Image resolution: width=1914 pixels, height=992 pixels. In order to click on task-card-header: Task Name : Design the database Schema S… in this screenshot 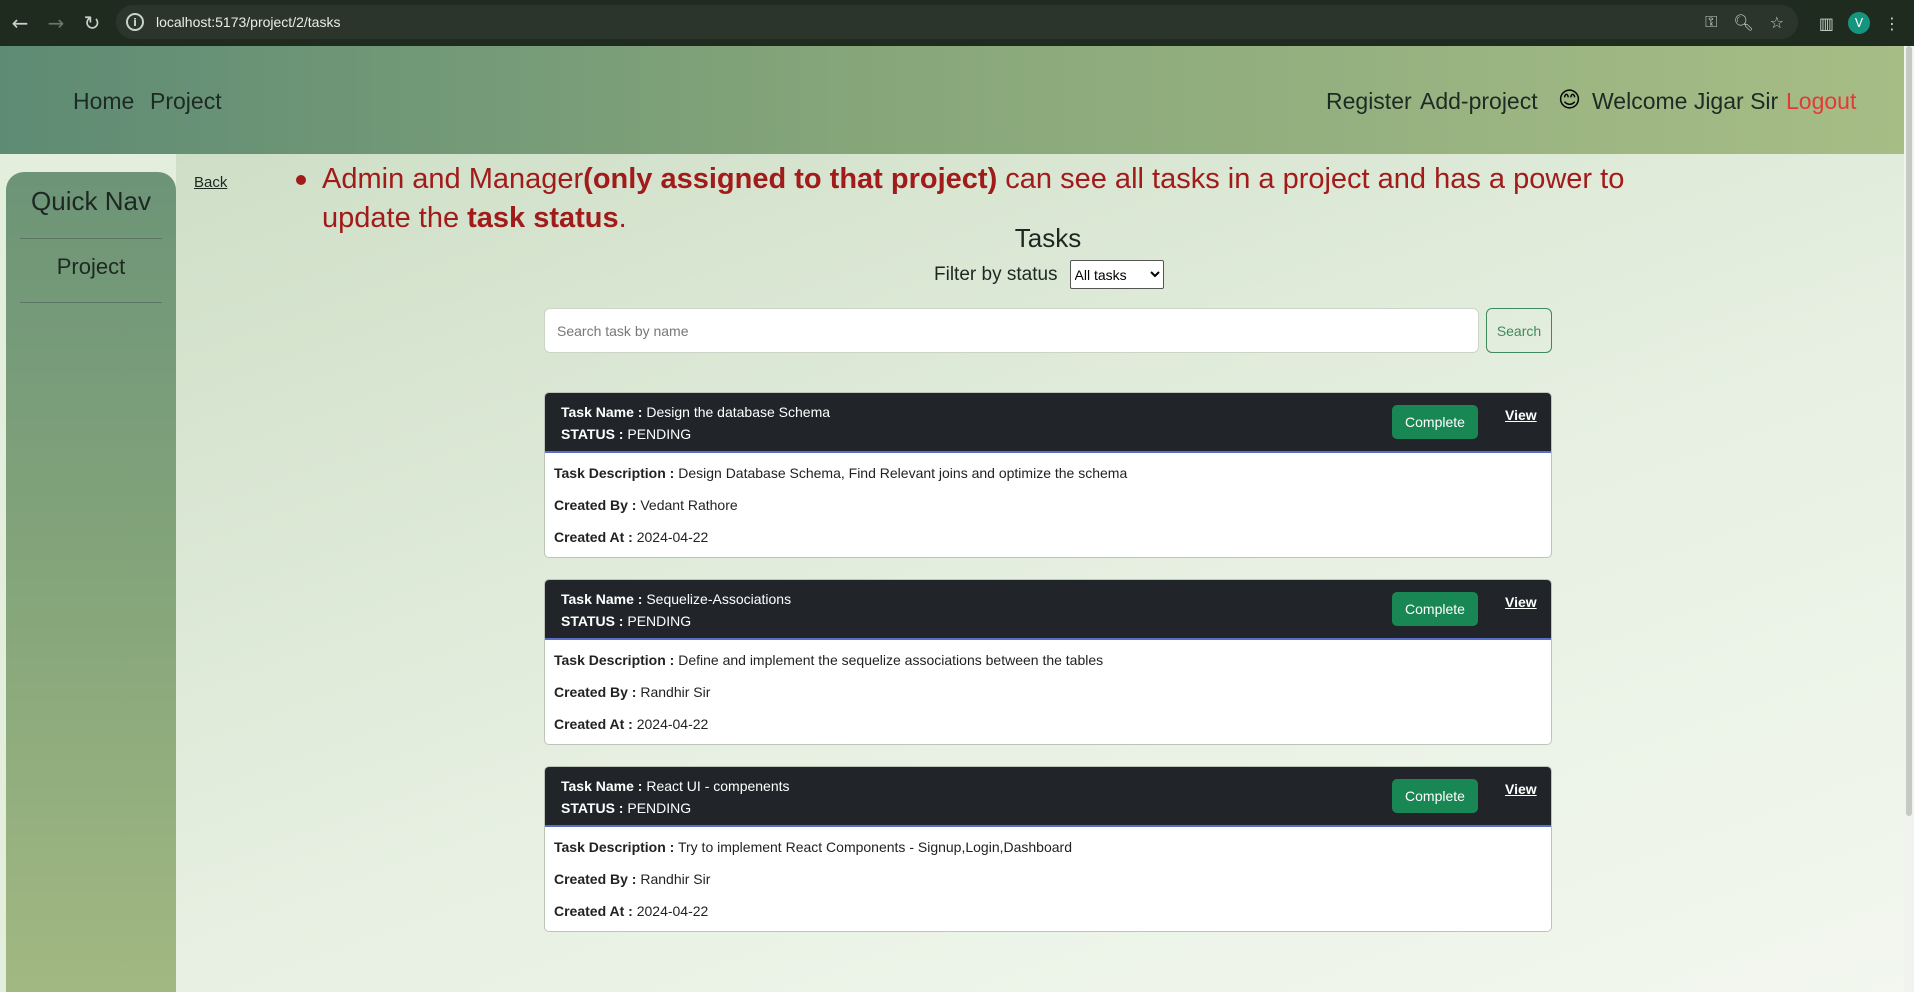, I will do `click(1048, 423)`.